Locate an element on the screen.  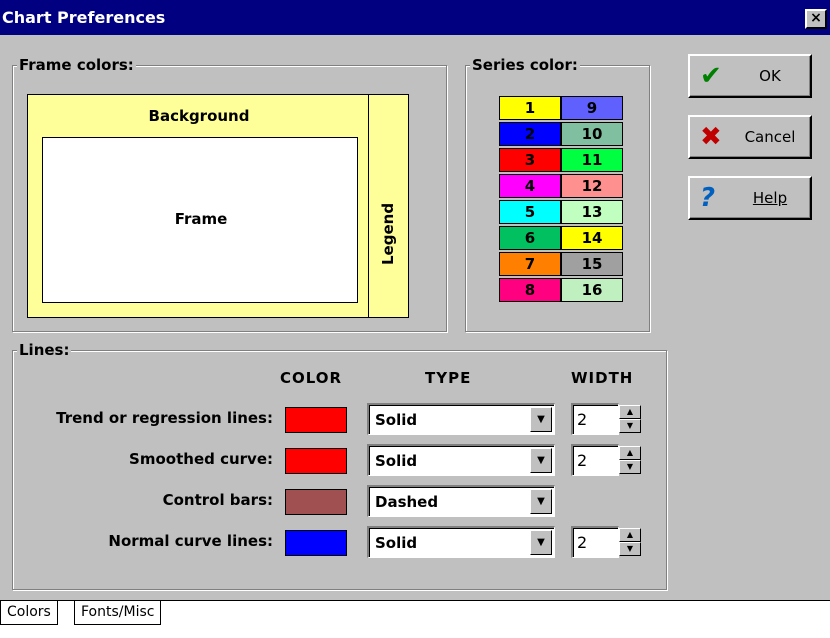
series-swatch-6: 6 is located at coordinates (530, 238).